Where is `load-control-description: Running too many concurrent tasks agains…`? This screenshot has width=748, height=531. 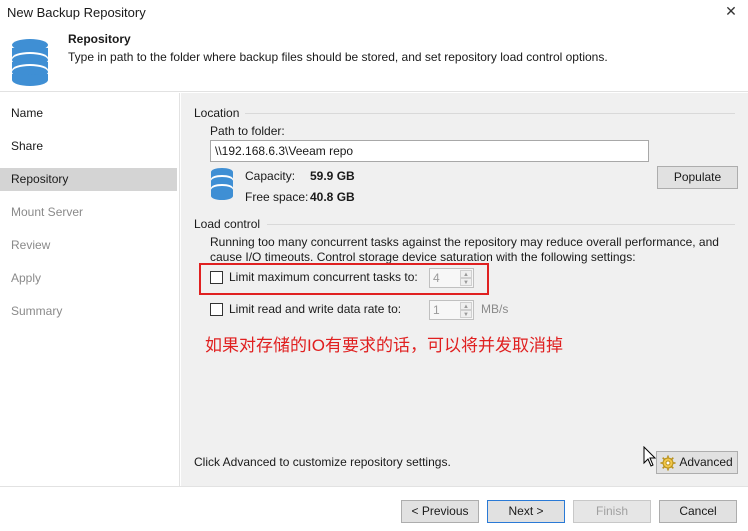 load-control-description: Running too many concurrent tasks agains… is located at coordinates (464, 249).